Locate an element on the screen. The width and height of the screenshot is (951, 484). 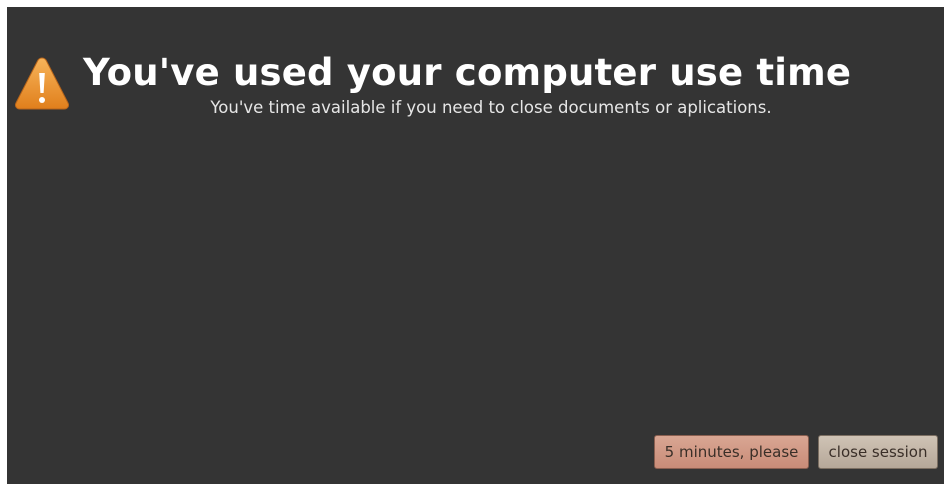
dialog-title: You've used your computer use time is located at coordinates (467, 72).